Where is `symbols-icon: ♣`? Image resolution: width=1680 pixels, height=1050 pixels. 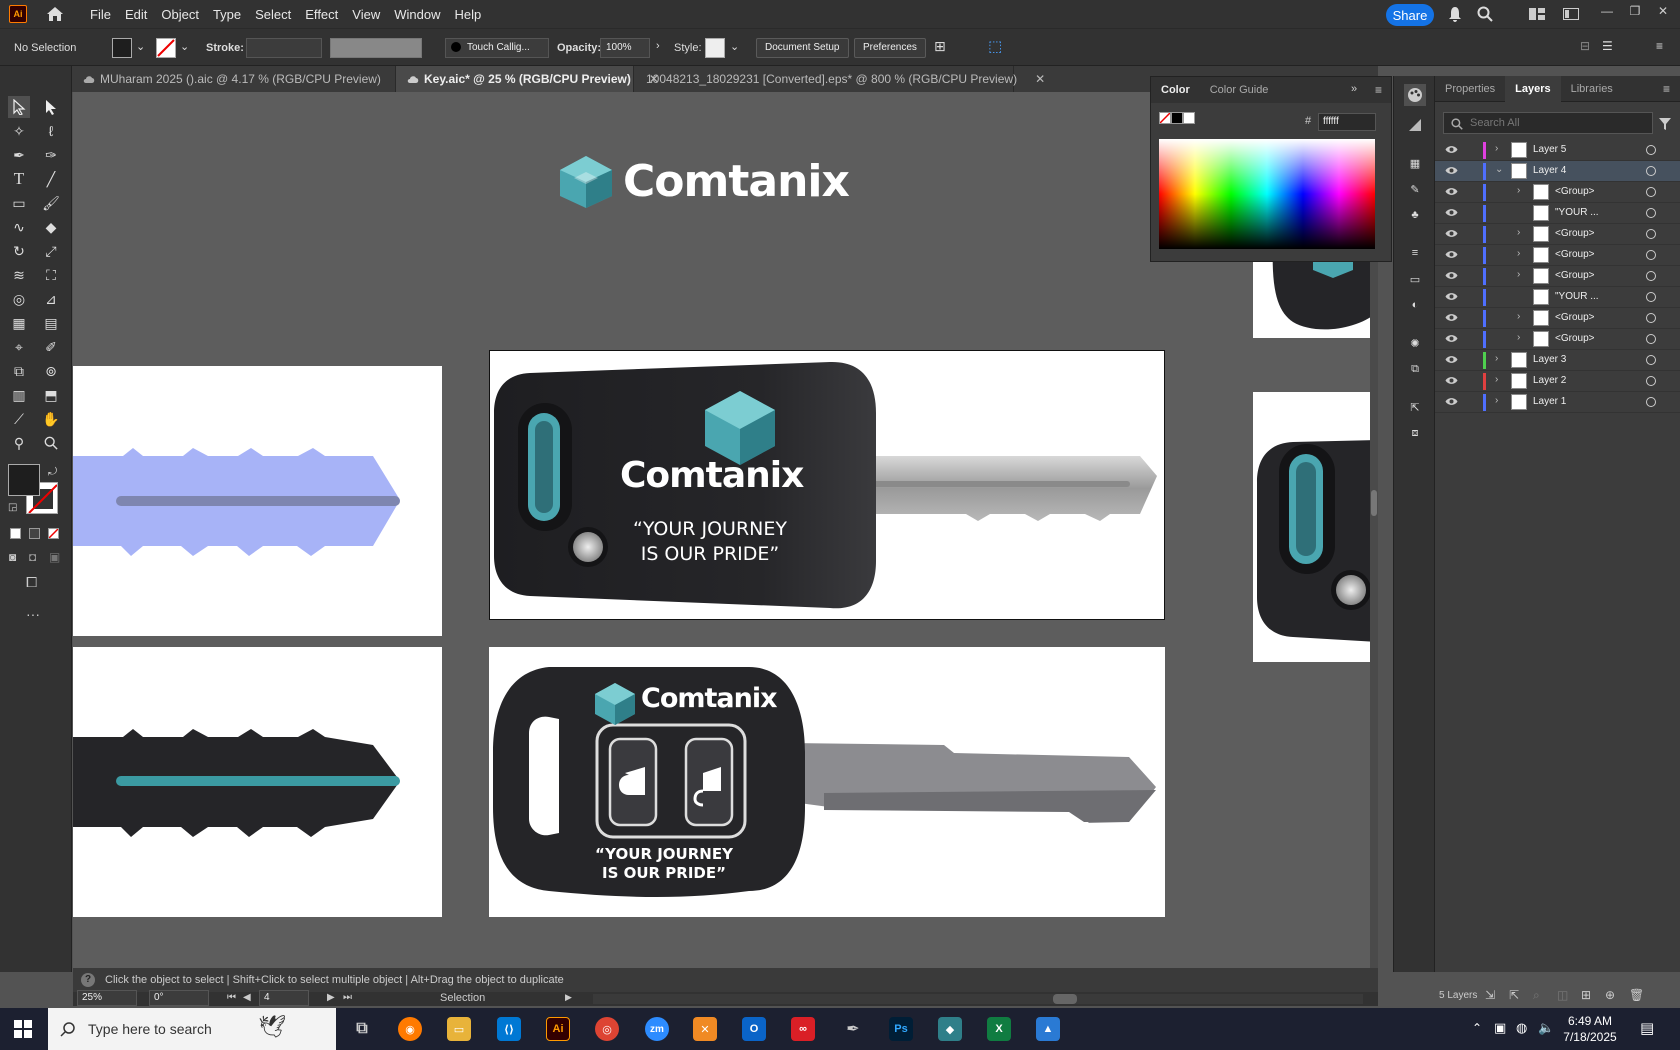
symbols-icon: ♣ is located at coordinates (1415, 215).